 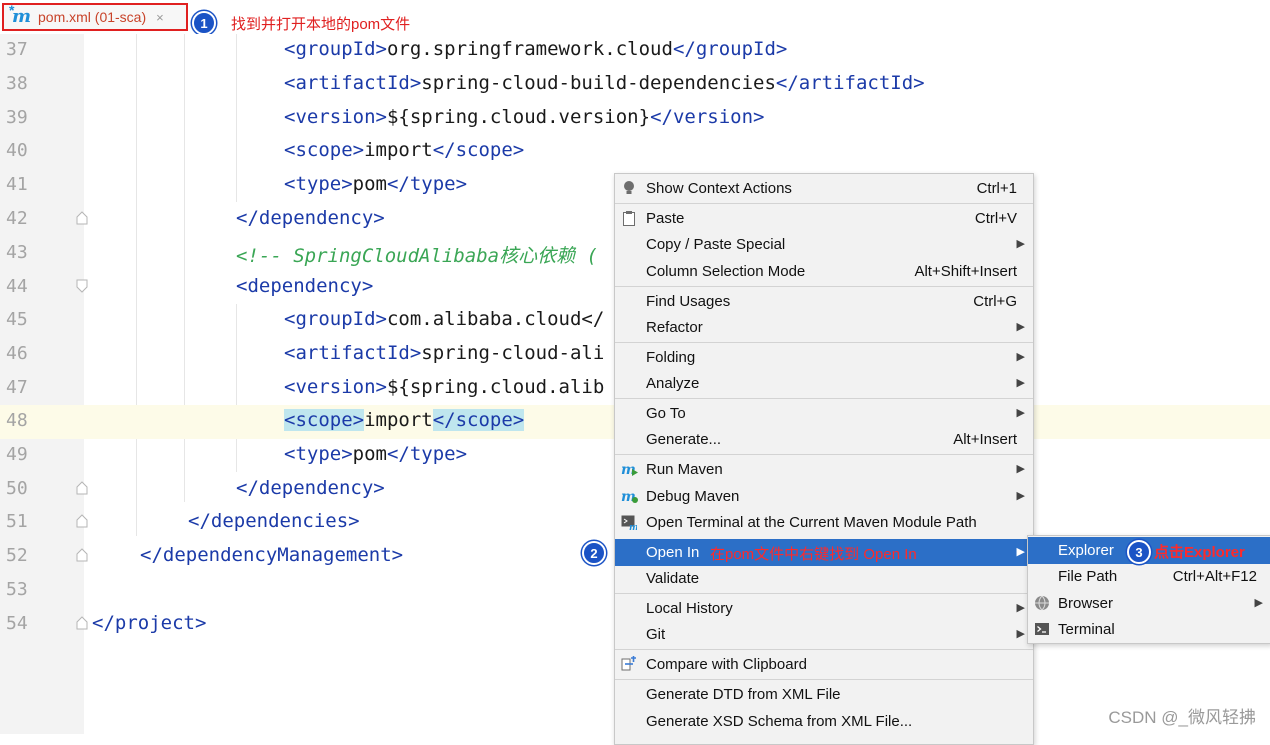 I want to click on close-icon: ×, so click(x=160, y=17).